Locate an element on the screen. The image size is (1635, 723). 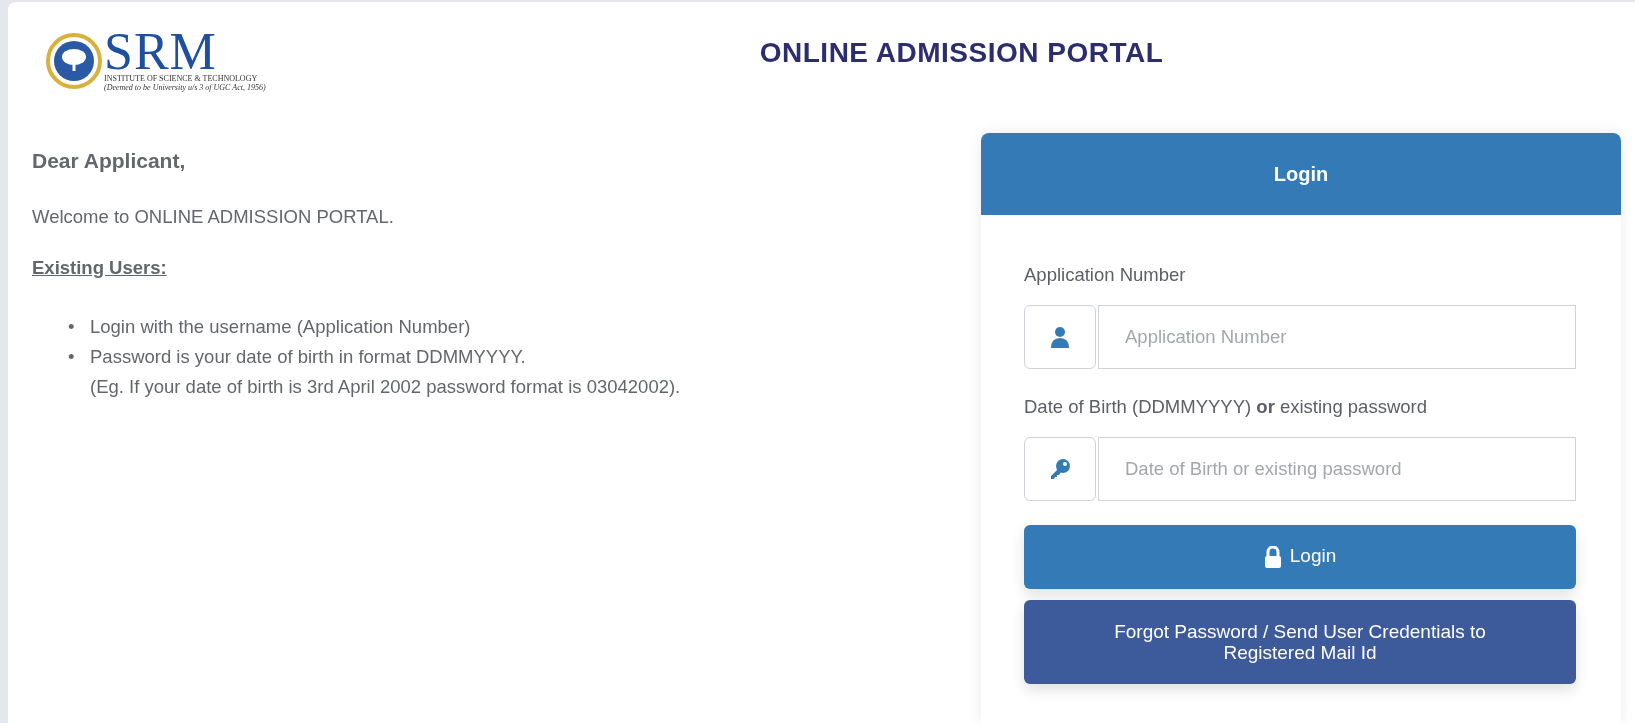
instruction-text: Password is your date of birth in format DDMMYYYY. is located at coordinates (308, 356).